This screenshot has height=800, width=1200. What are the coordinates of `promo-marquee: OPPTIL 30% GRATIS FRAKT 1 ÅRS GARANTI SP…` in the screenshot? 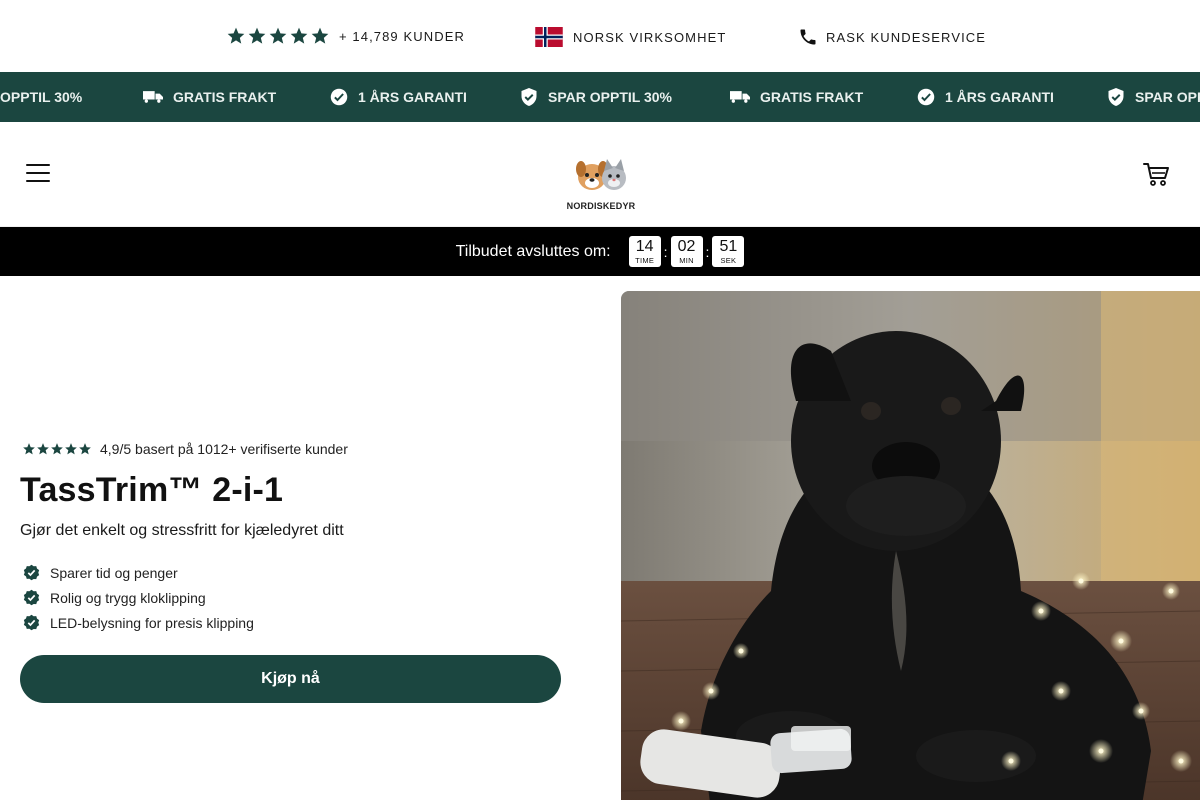 It's located at (600, 97).